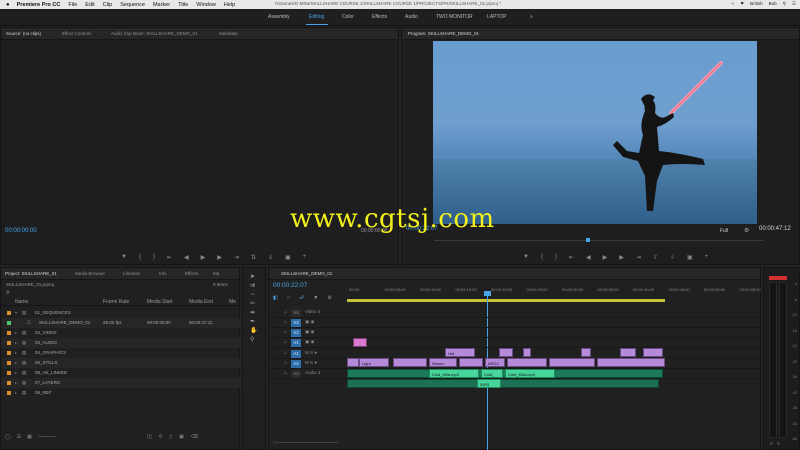 The image size is (800, 450). I want to click on new-item-icon: ▣, so click(181, 437).